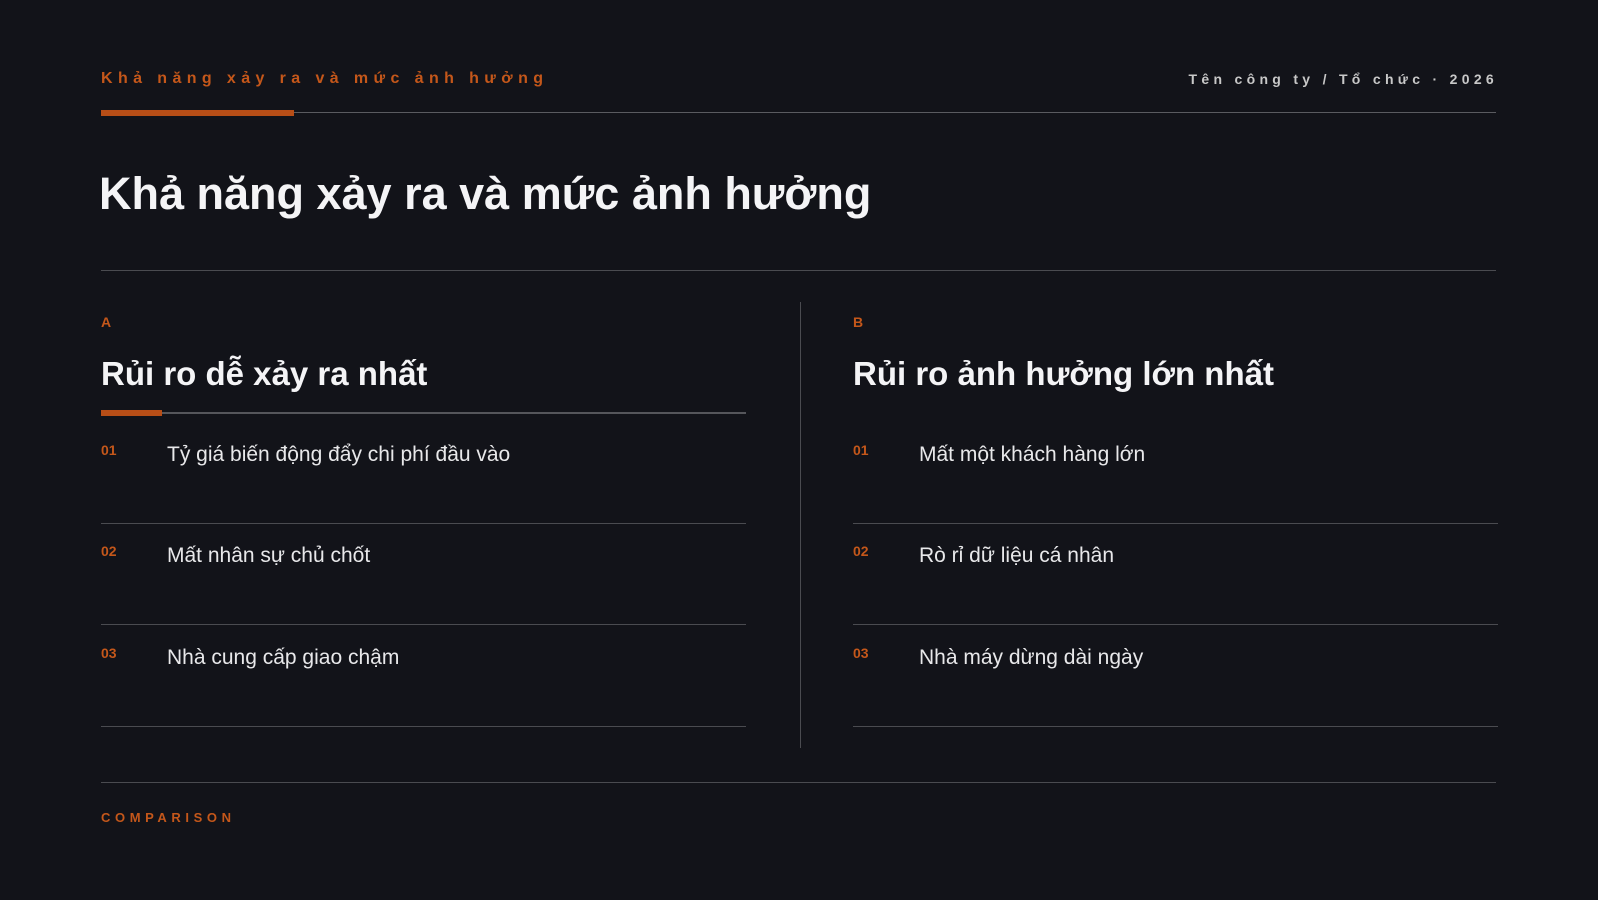  I want to click on column-a-heading-divider, so click(423, 413).